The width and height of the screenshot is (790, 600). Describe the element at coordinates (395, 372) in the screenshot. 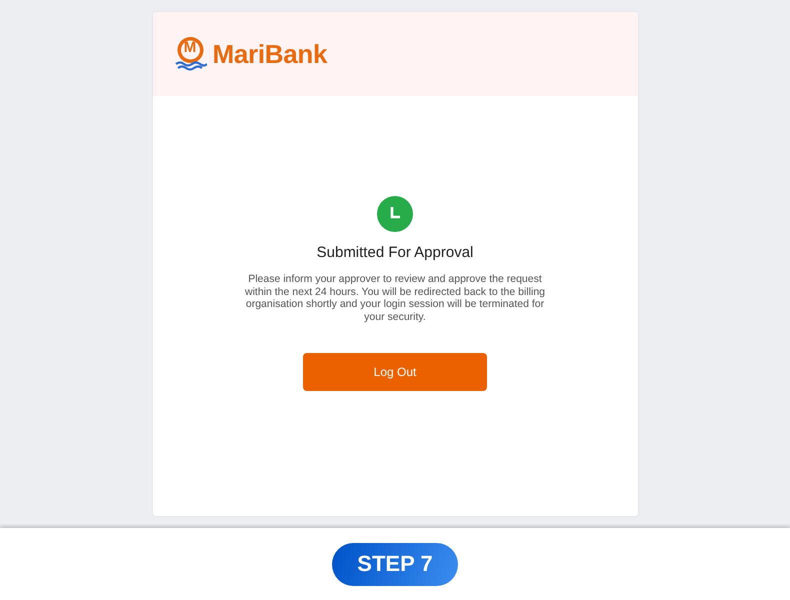

I see `logout-button: Log Out` at that location.